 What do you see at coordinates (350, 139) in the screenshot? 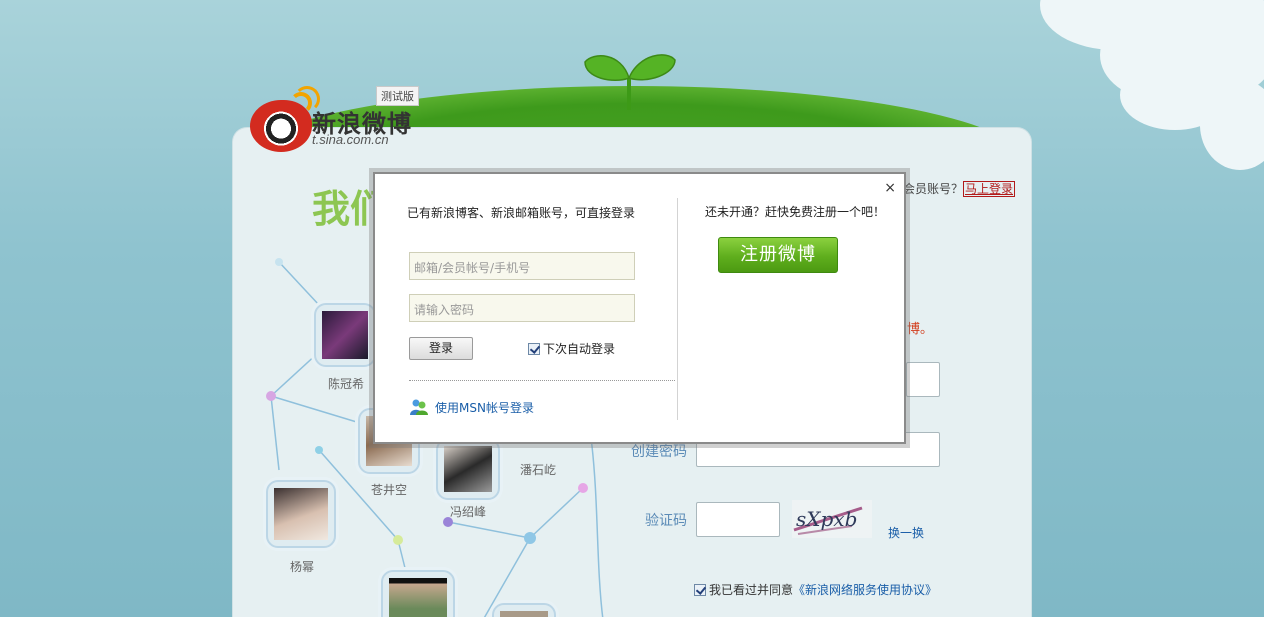
I see `brand-domain: t.sina.com.cn` at bounding box center [350, 139].